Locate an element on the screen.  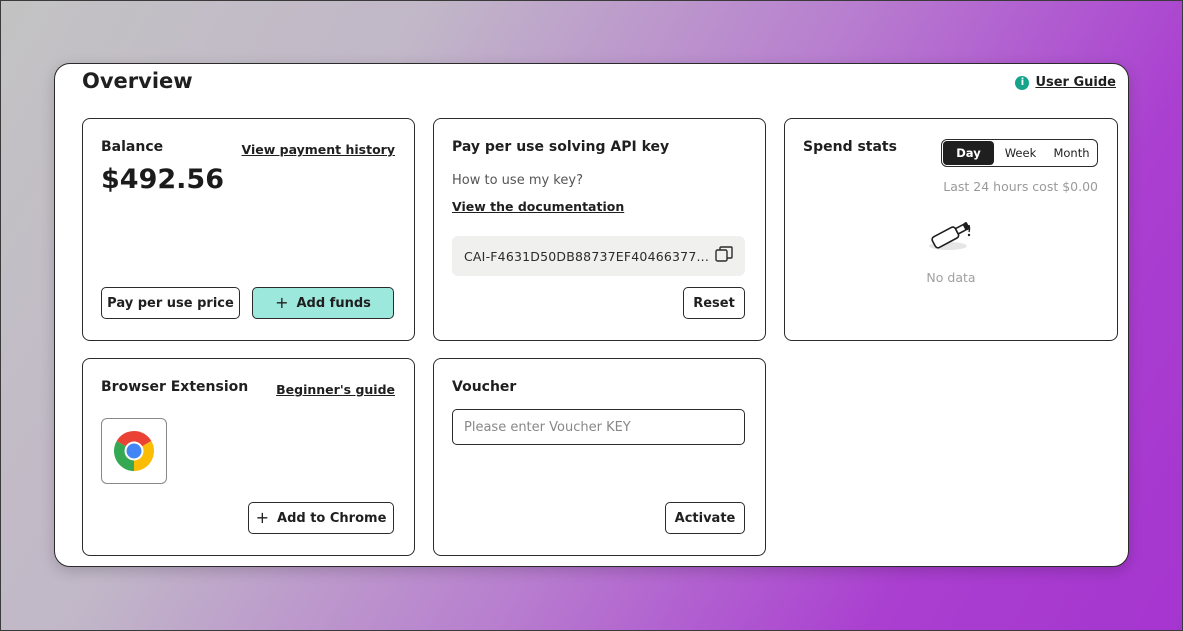
balance-title: Balance is located at coordinates (132, 147).